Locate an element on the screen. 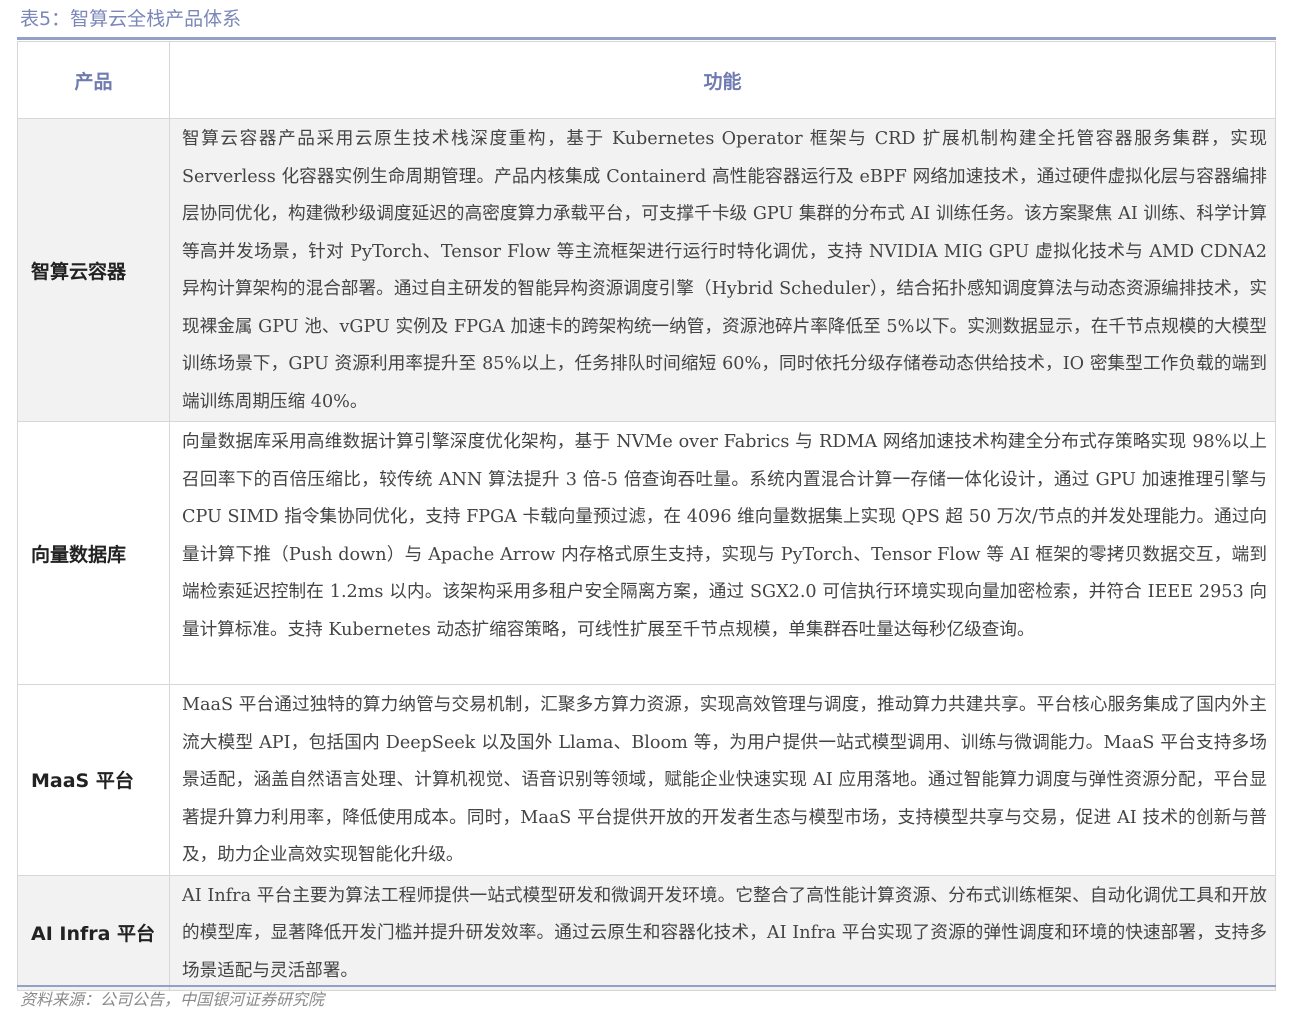  header-product: 产品 is located at coordinates (93, 80).